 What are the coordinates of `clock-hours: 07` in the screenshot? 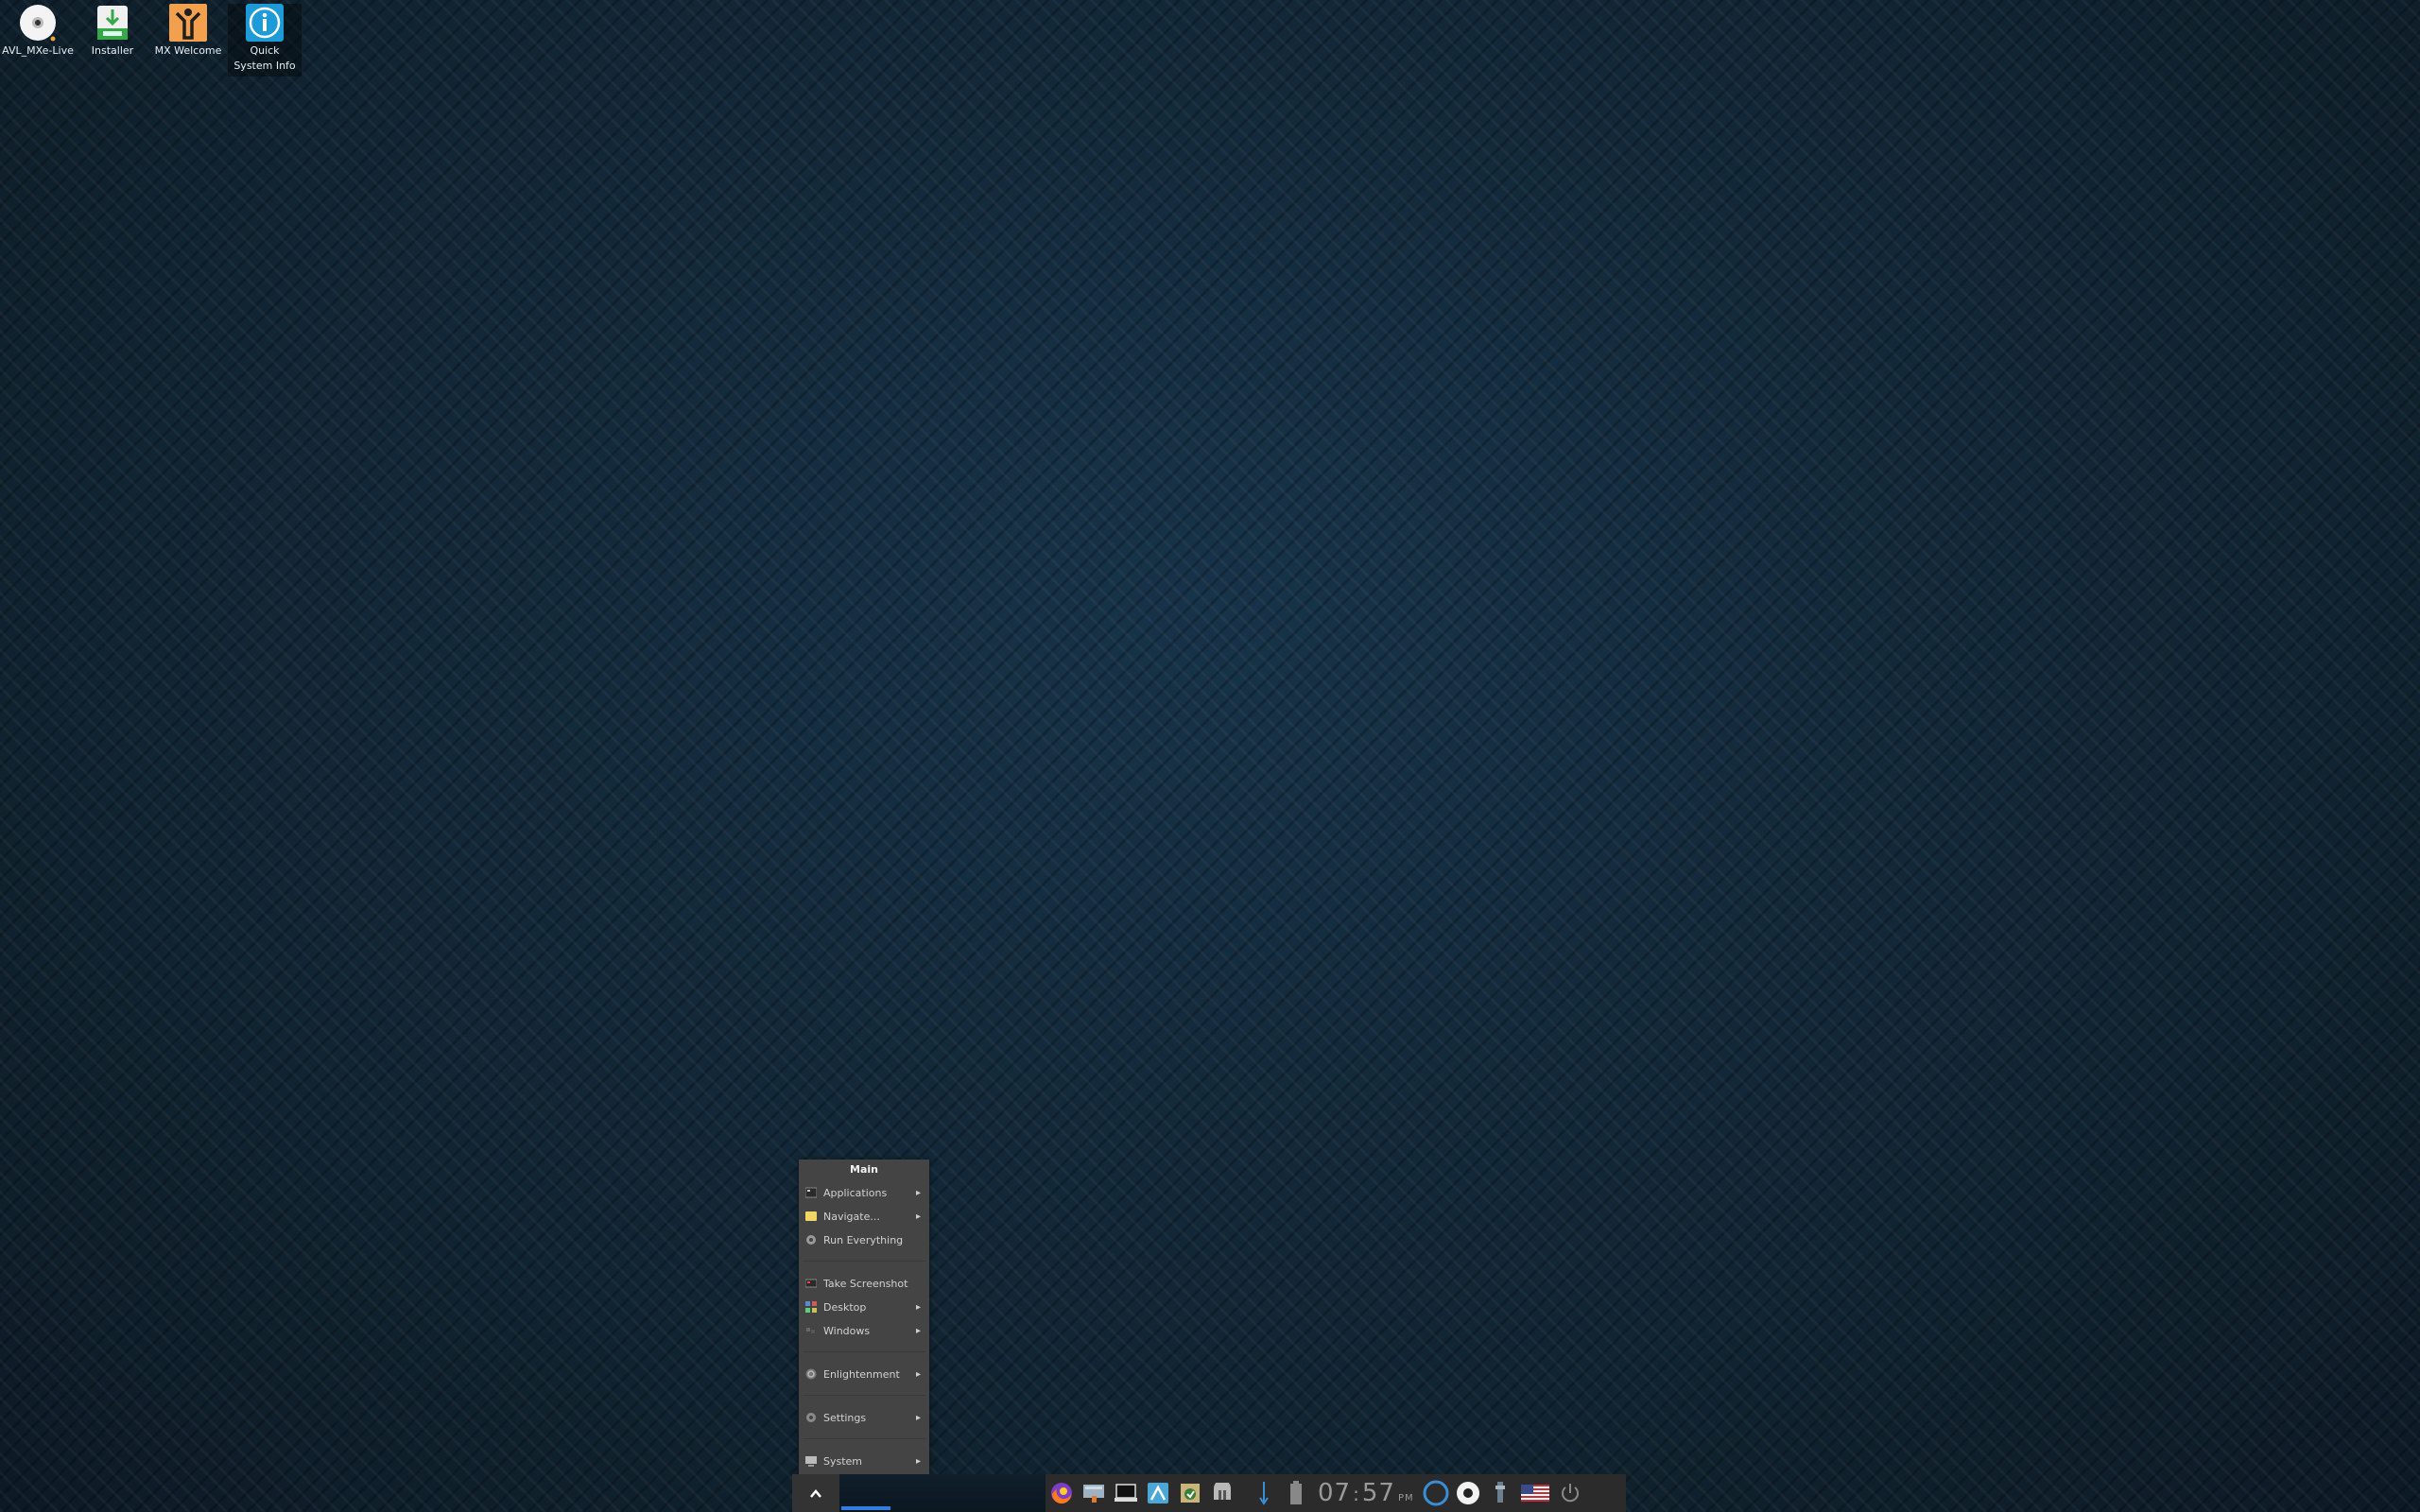 It's located at (1335, 1493).